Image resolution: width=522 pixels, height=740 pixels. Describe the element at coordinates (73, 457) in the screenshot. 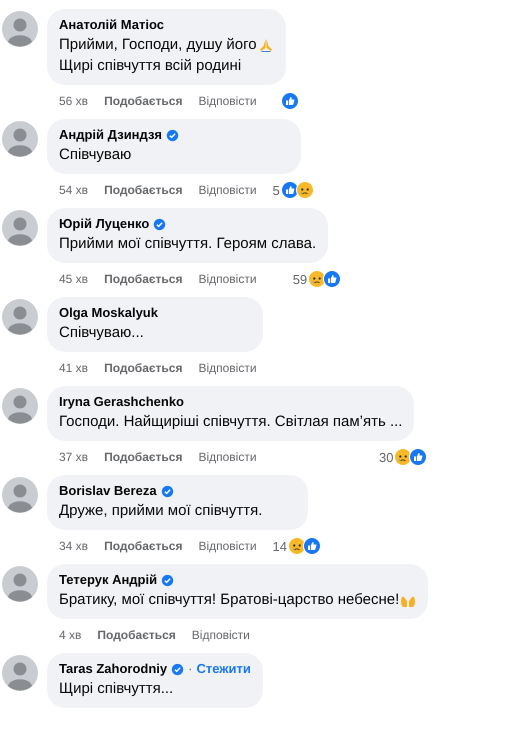

I see `comment-time: 37 хв` at that location.